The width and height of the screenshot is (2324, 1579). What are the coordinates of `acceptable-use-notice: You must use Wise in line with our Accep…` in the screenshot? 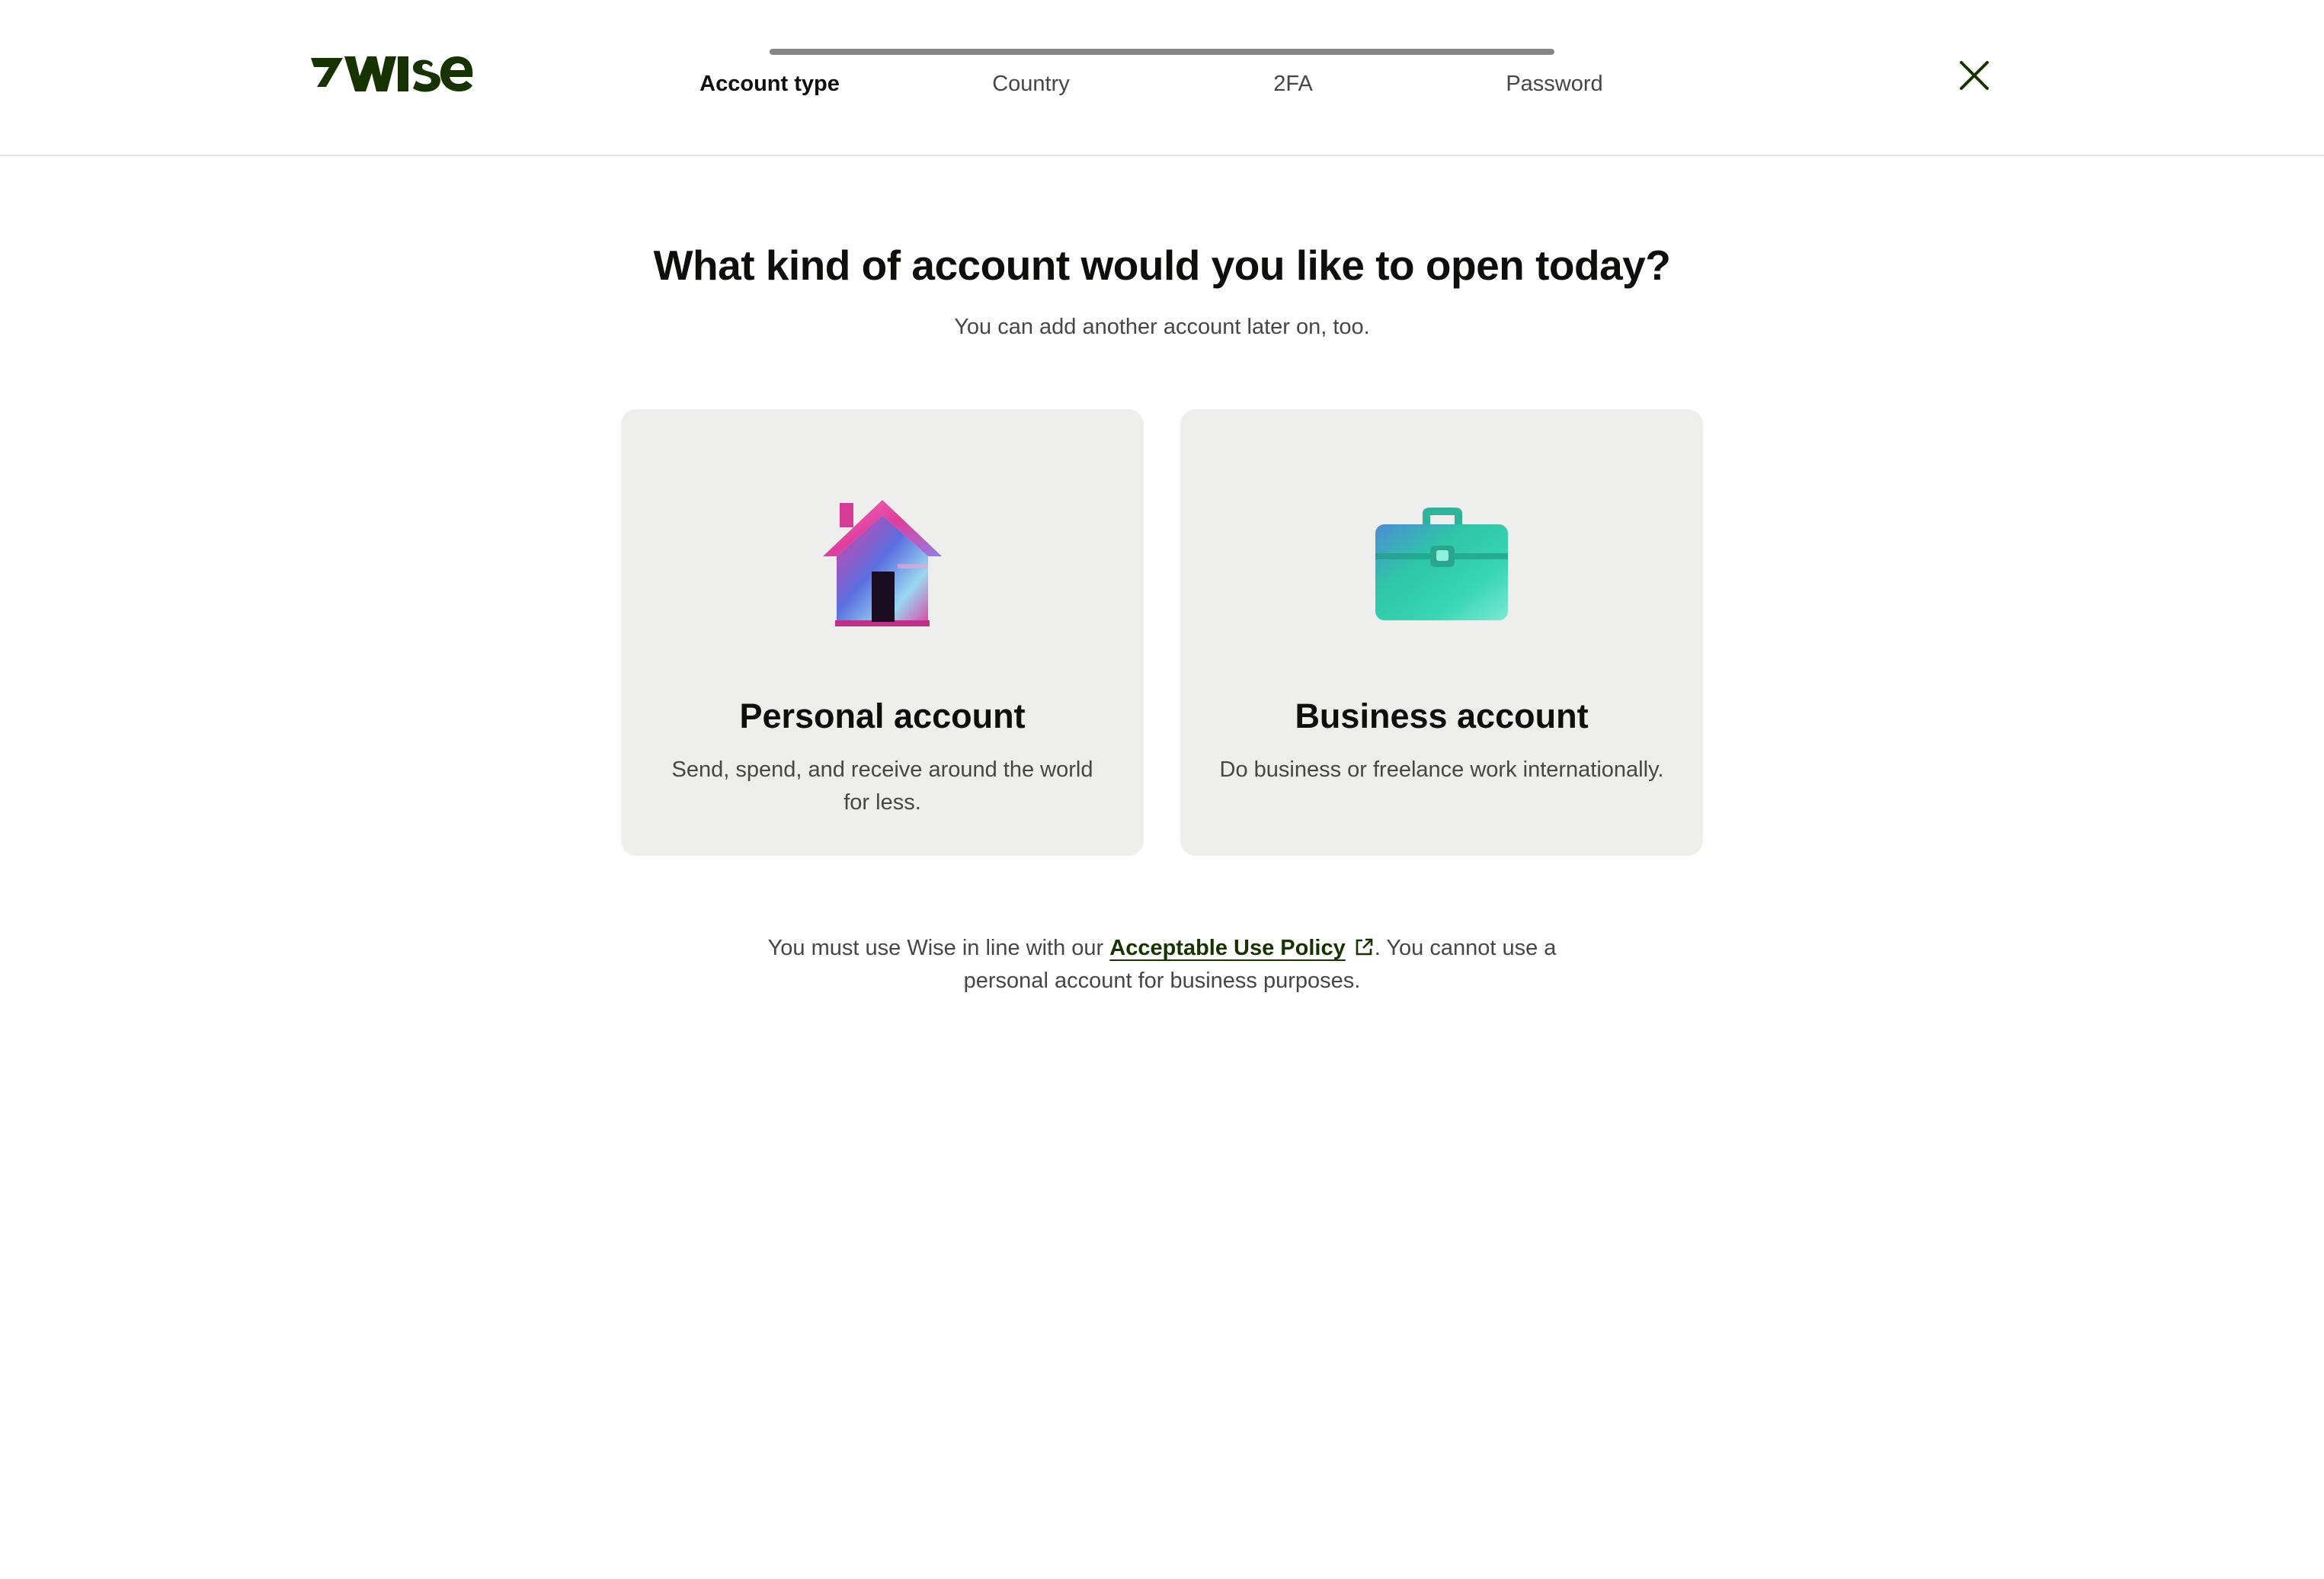 It's located at (1162, 965).